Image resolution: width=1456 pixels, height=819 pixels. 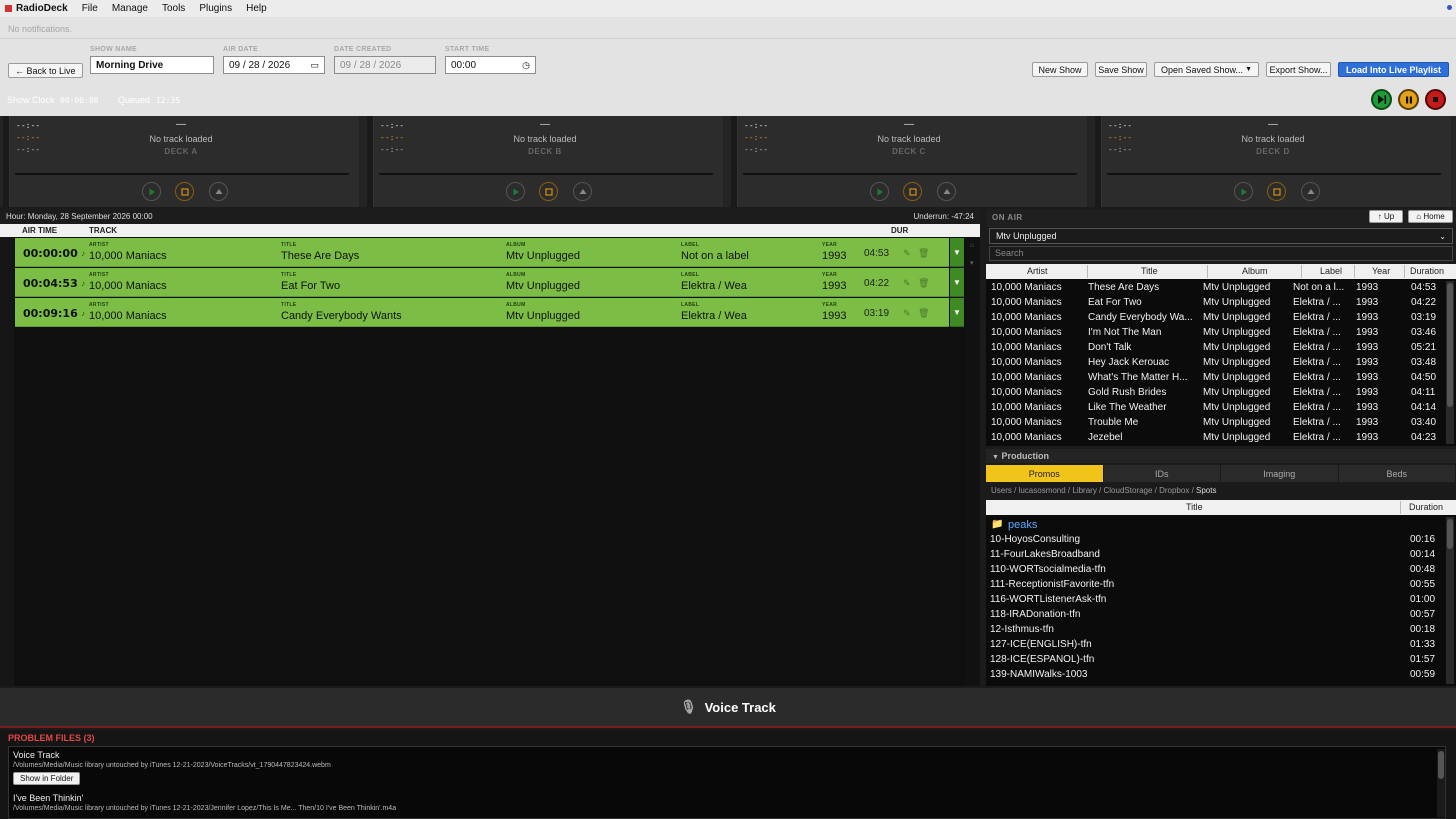 What do you see at coordinates (1037, 271) in the screenshot?
I see `col-artist: Artist` at bounding box center [1037, 271].